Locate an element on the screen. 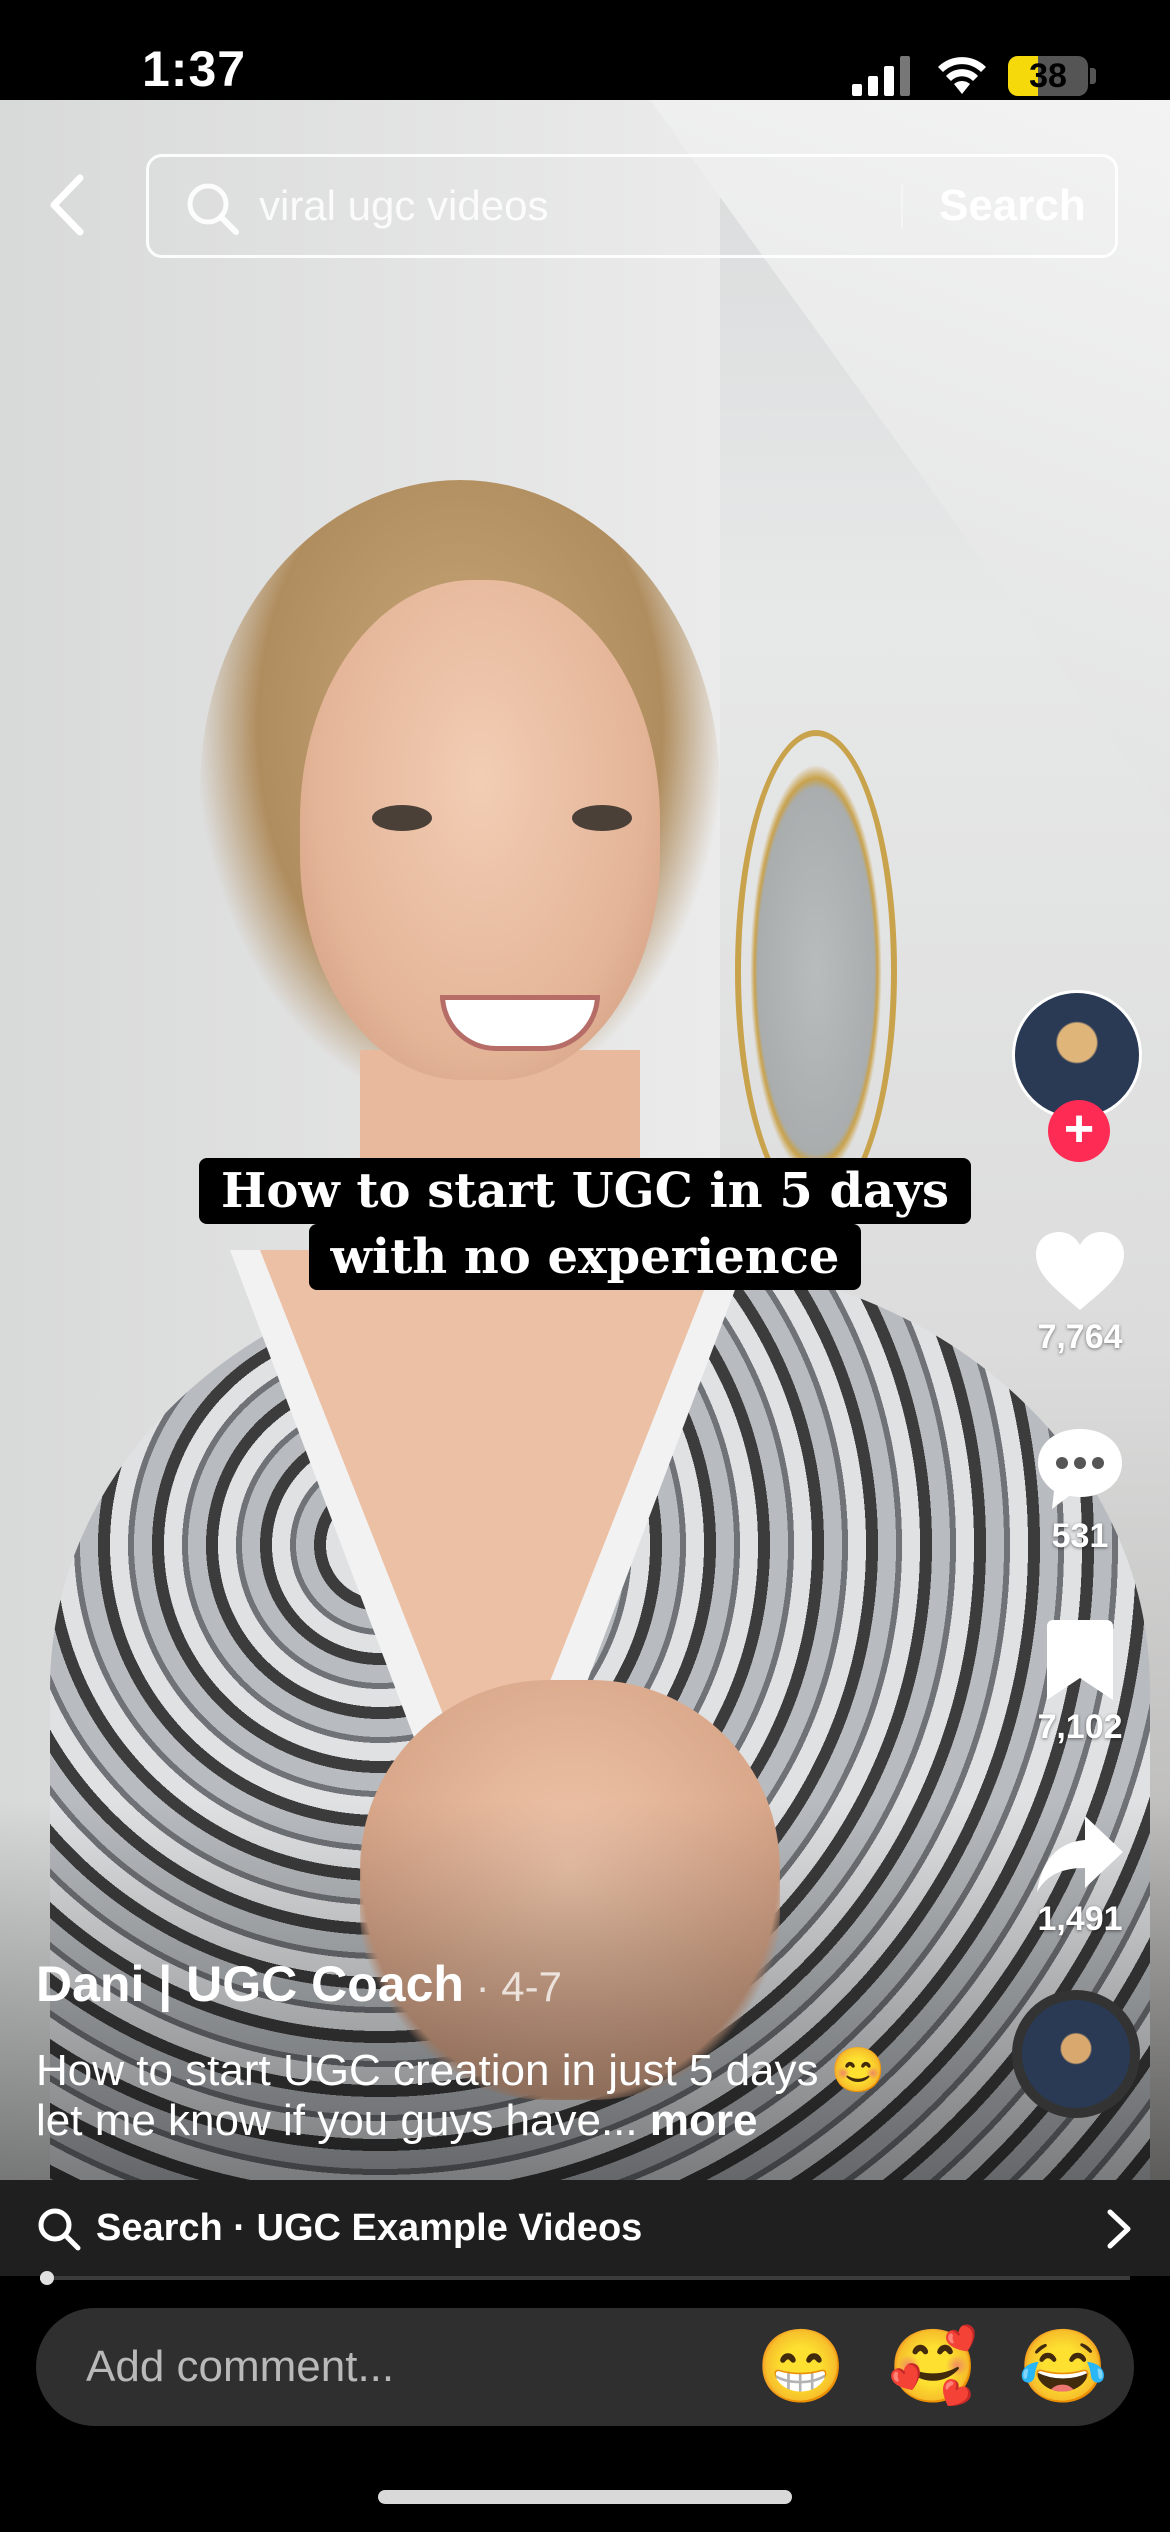 The height and width of the screenshot is (2532, 1170). battery-nub is located at coordinates (1093, 76).